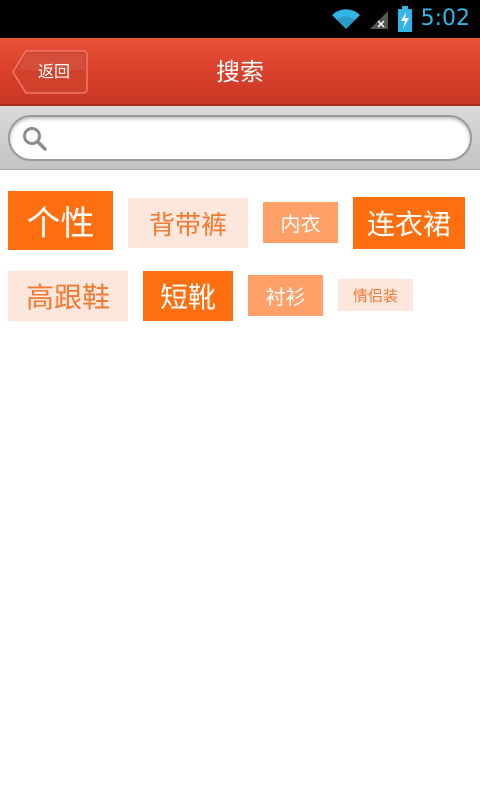  What do you see at coordinates (240, 19) in the screenshot?
I see `status-bar: 5:02` at bounding box center [240, 19].